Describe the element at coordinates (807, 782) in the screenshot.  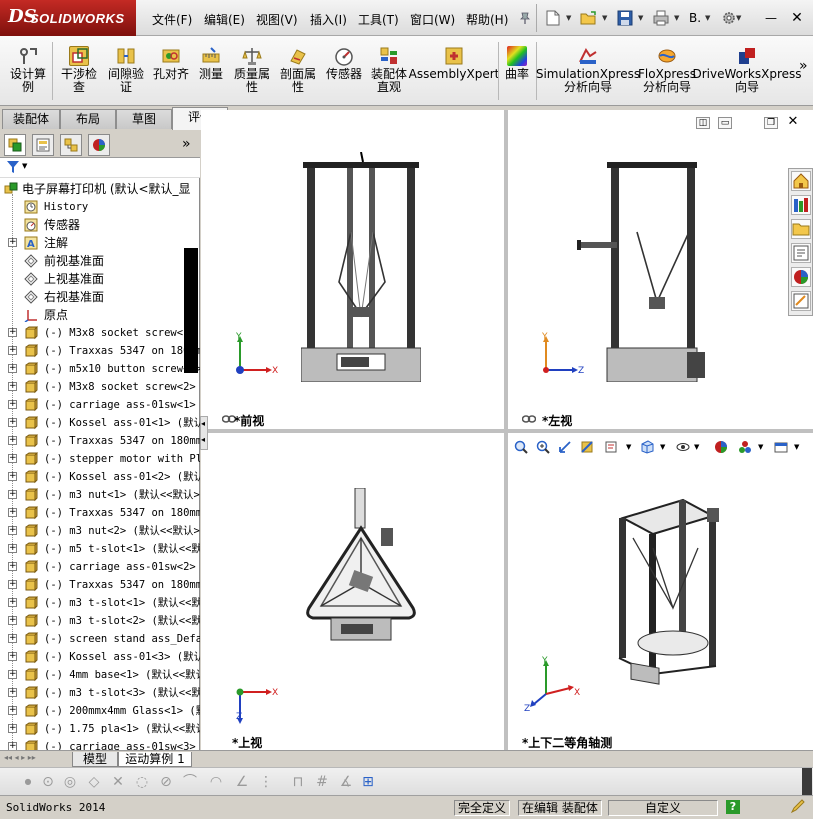
I see `toolbar-grip` at that location.